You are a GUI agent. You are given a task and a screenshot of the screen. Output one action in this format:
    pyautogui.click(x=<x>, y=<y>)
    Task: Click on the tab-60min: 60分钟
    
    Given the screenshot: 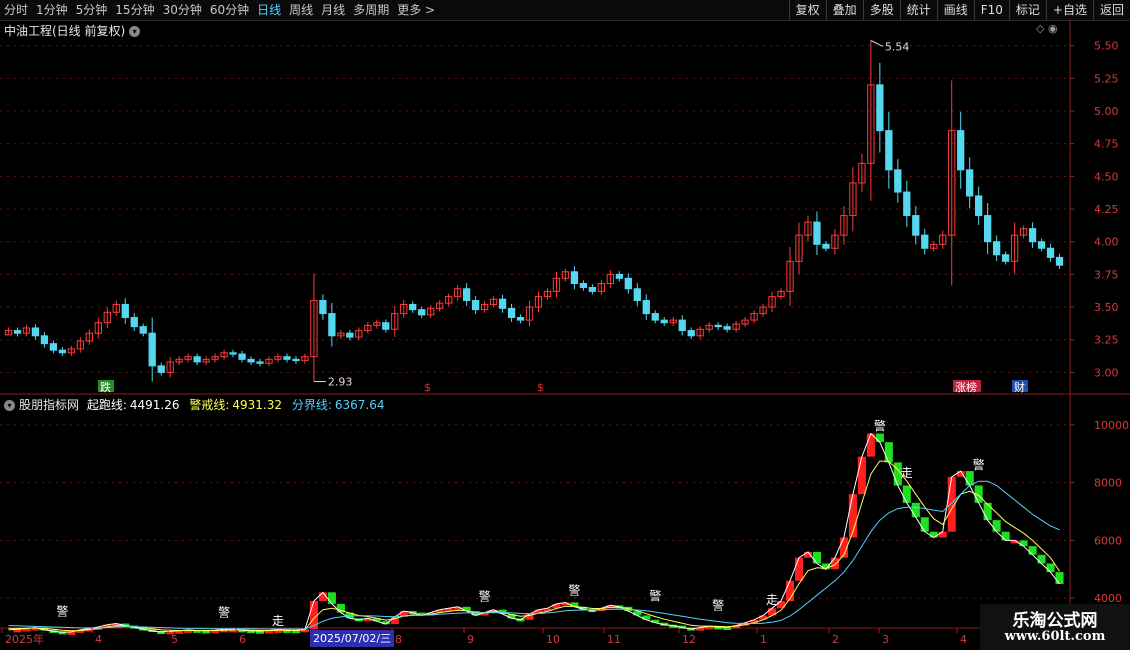 What is the action you would take?
    pyautogui.click(x=229, y=10)
    